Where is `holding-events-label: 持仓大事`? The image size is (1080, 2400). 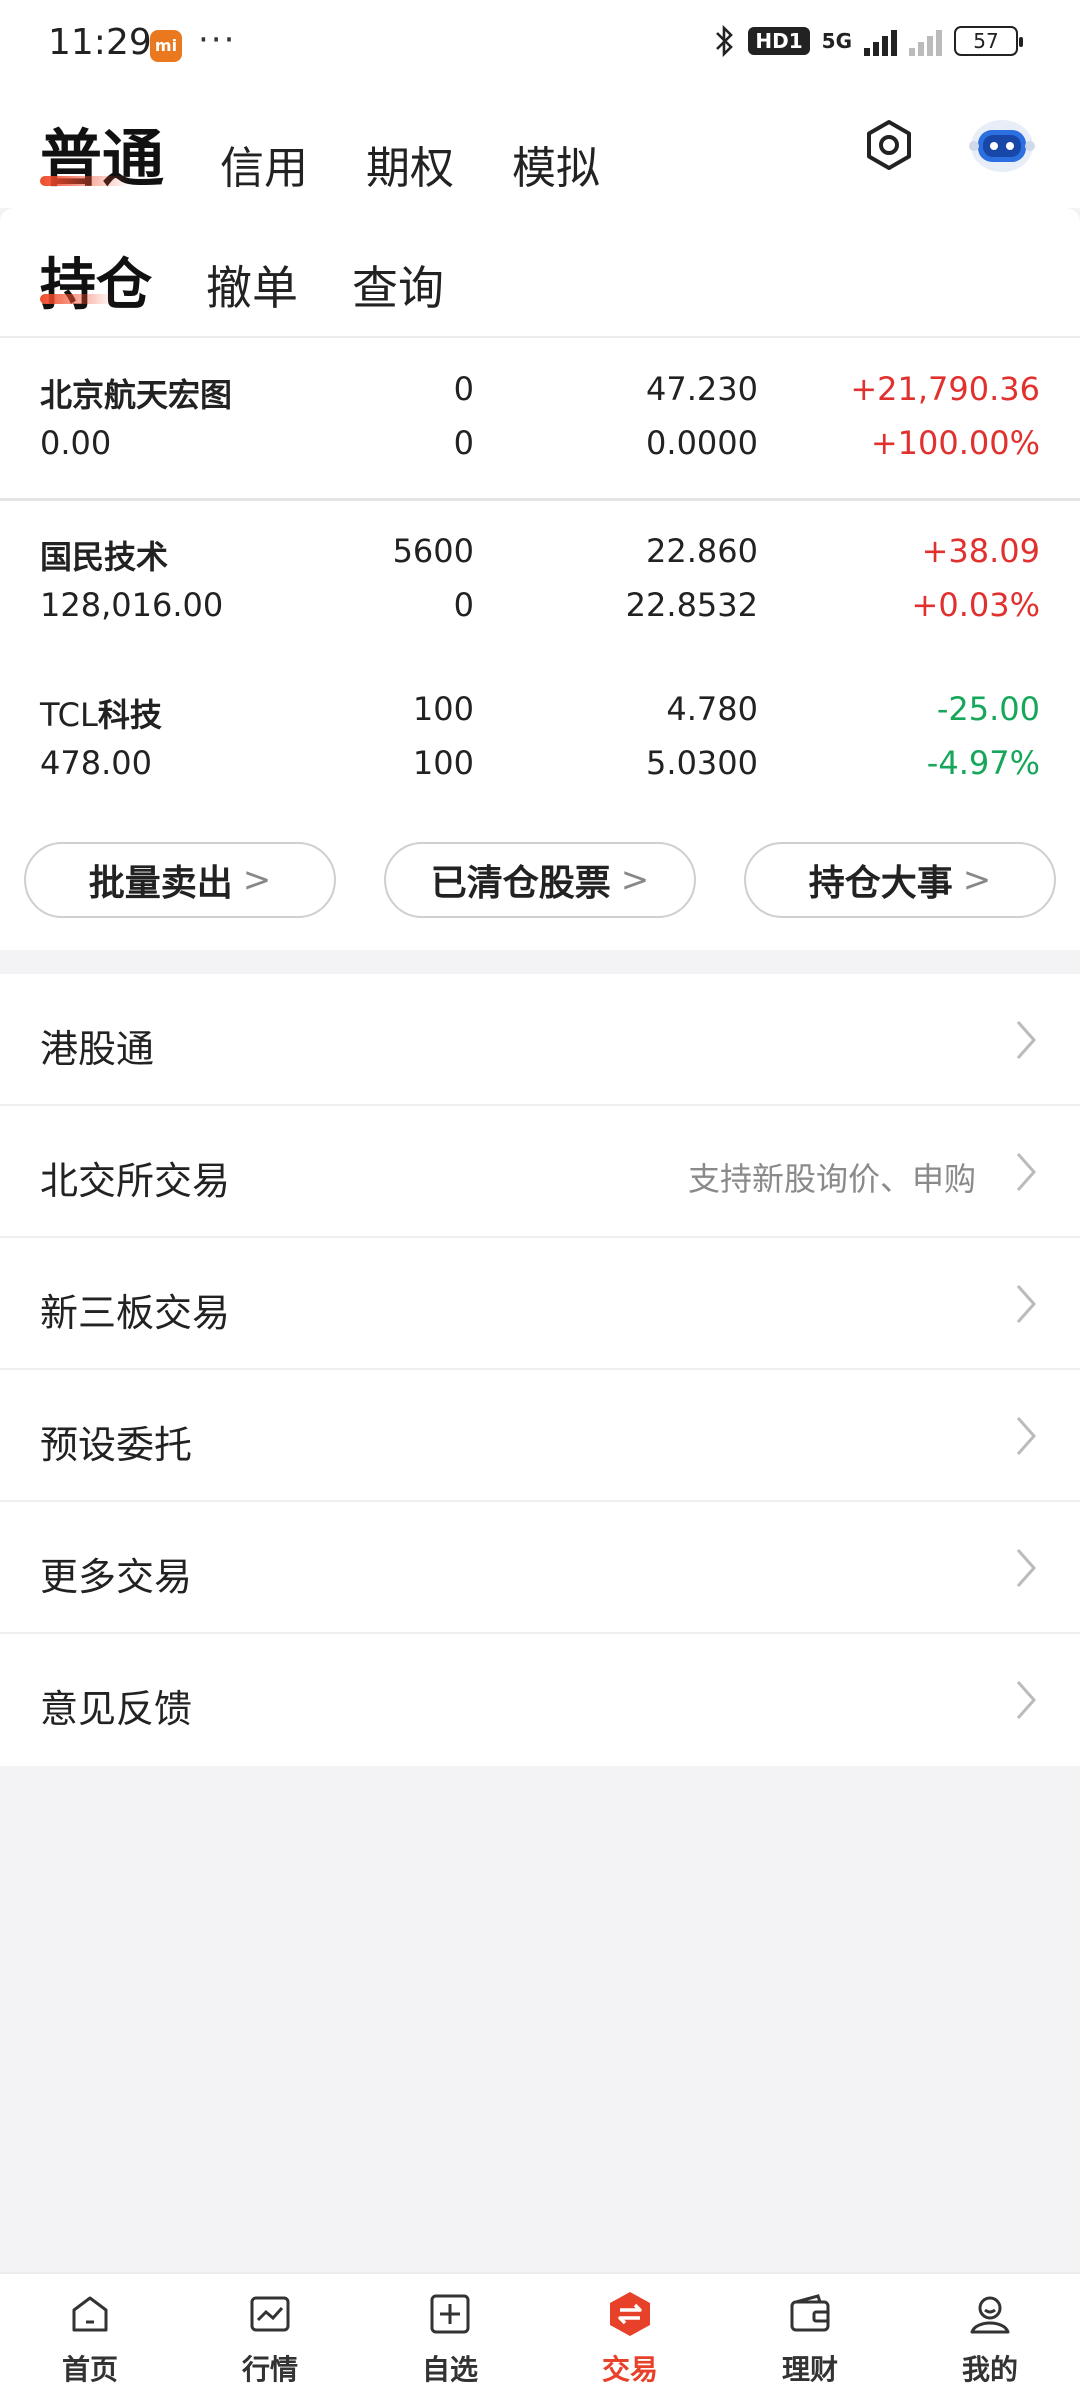
holding-events-label: 持仓大事 is located at coordinates (880, 883).